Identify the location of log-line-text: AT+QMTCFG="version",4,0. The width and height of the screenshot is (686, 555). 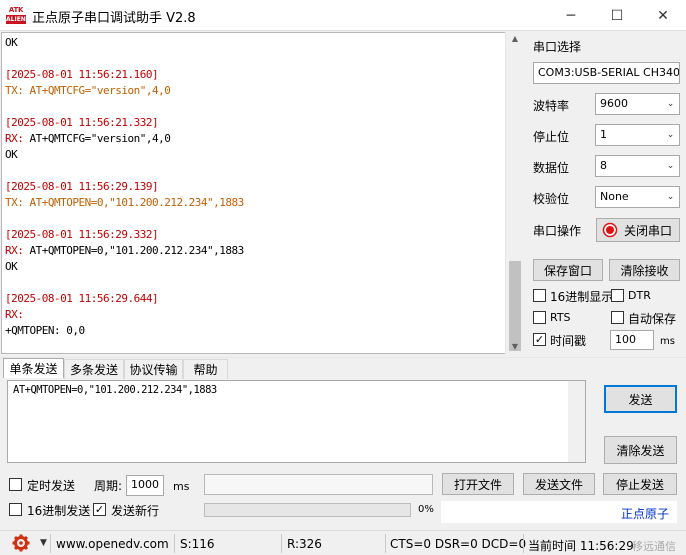
(97, 90).